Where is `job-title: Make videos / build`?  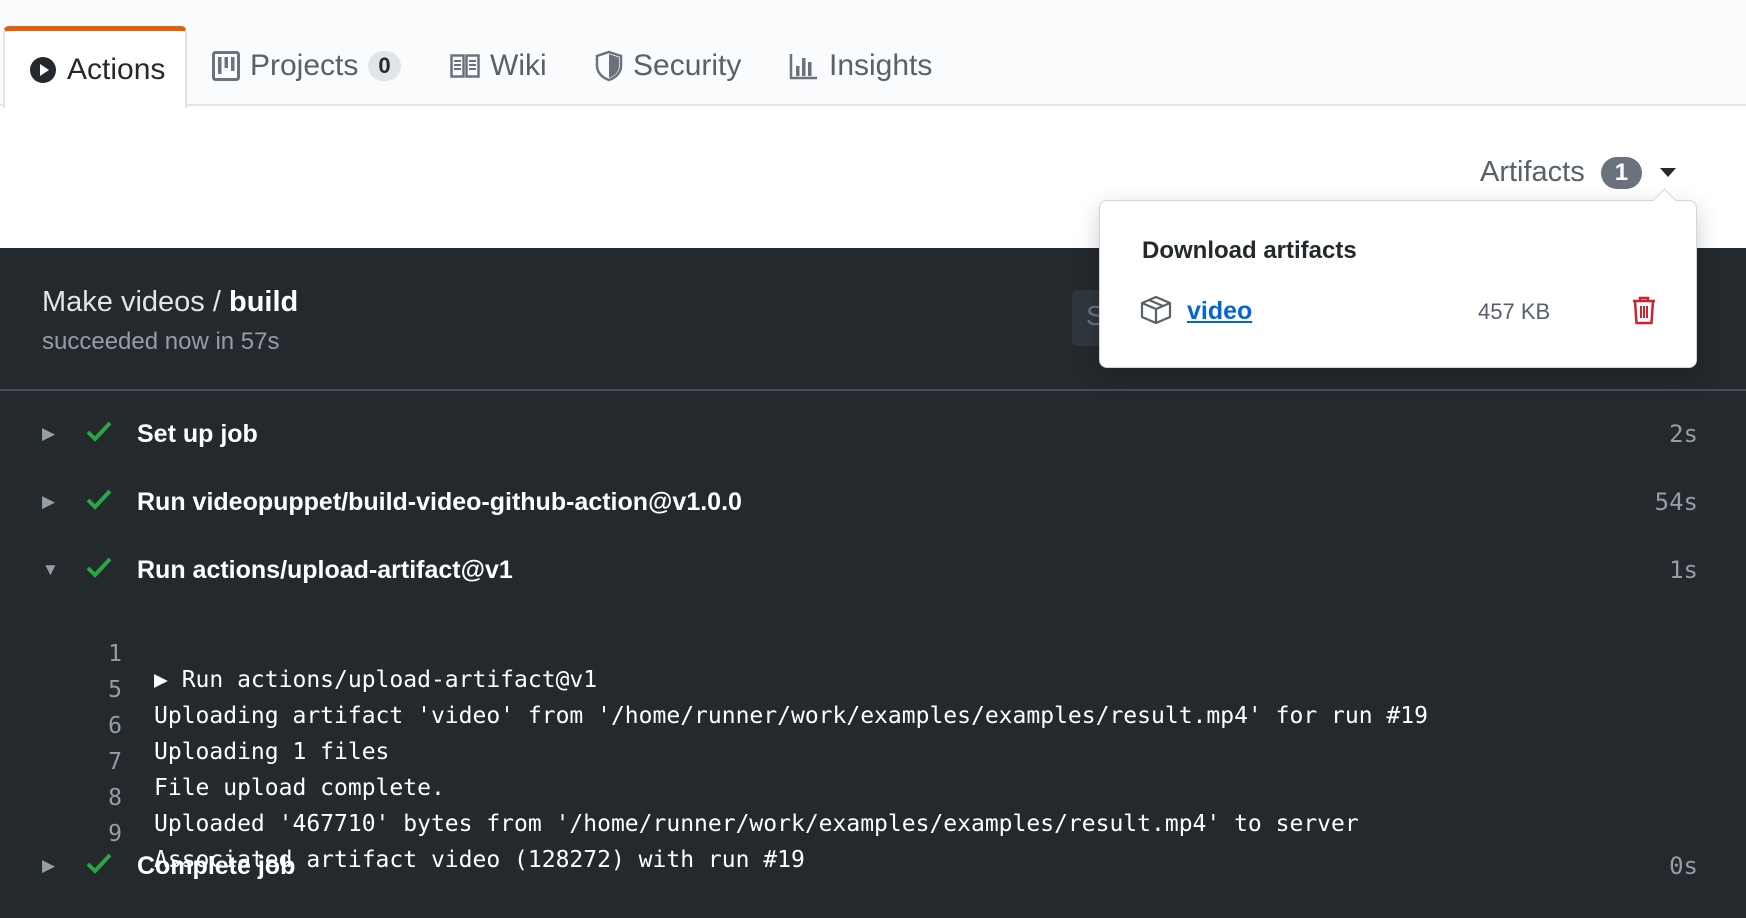 job-title: Make videos / build is located at coordinates (170, 302).